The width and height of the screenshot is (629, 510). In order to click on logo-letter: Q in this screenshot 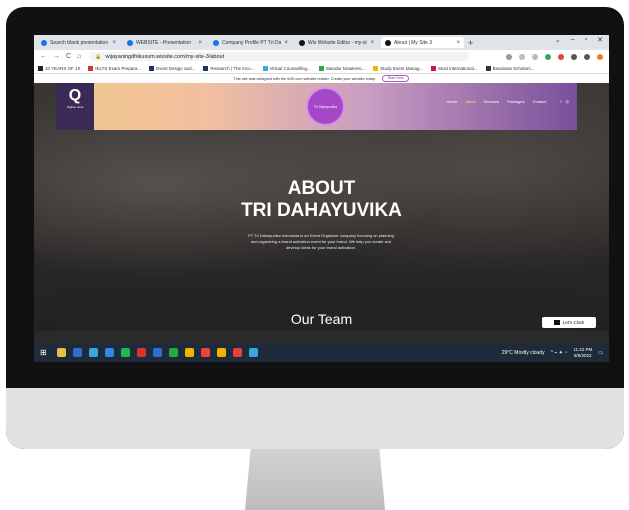, I will do `click(75, 95)`.